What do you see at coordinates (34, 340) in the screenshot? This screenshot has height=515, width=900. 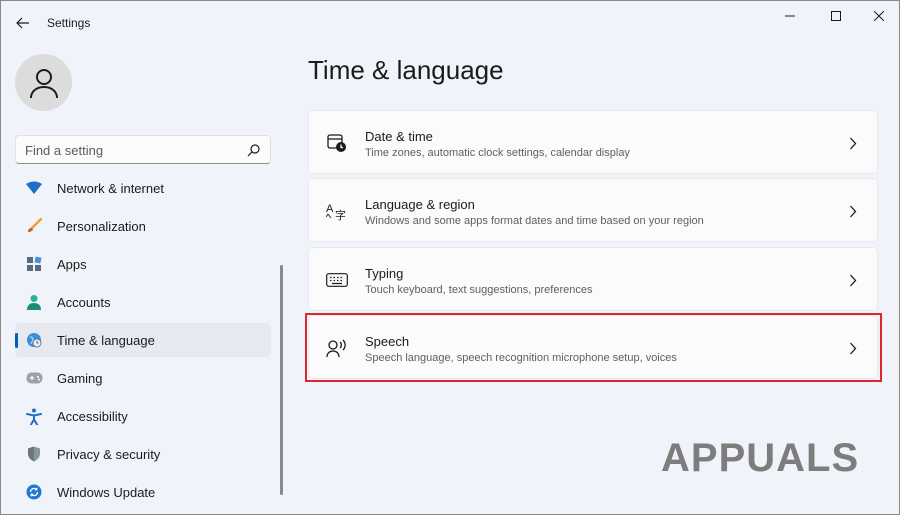 I see `globe-clock-icon` at bounding box center [34, 340].